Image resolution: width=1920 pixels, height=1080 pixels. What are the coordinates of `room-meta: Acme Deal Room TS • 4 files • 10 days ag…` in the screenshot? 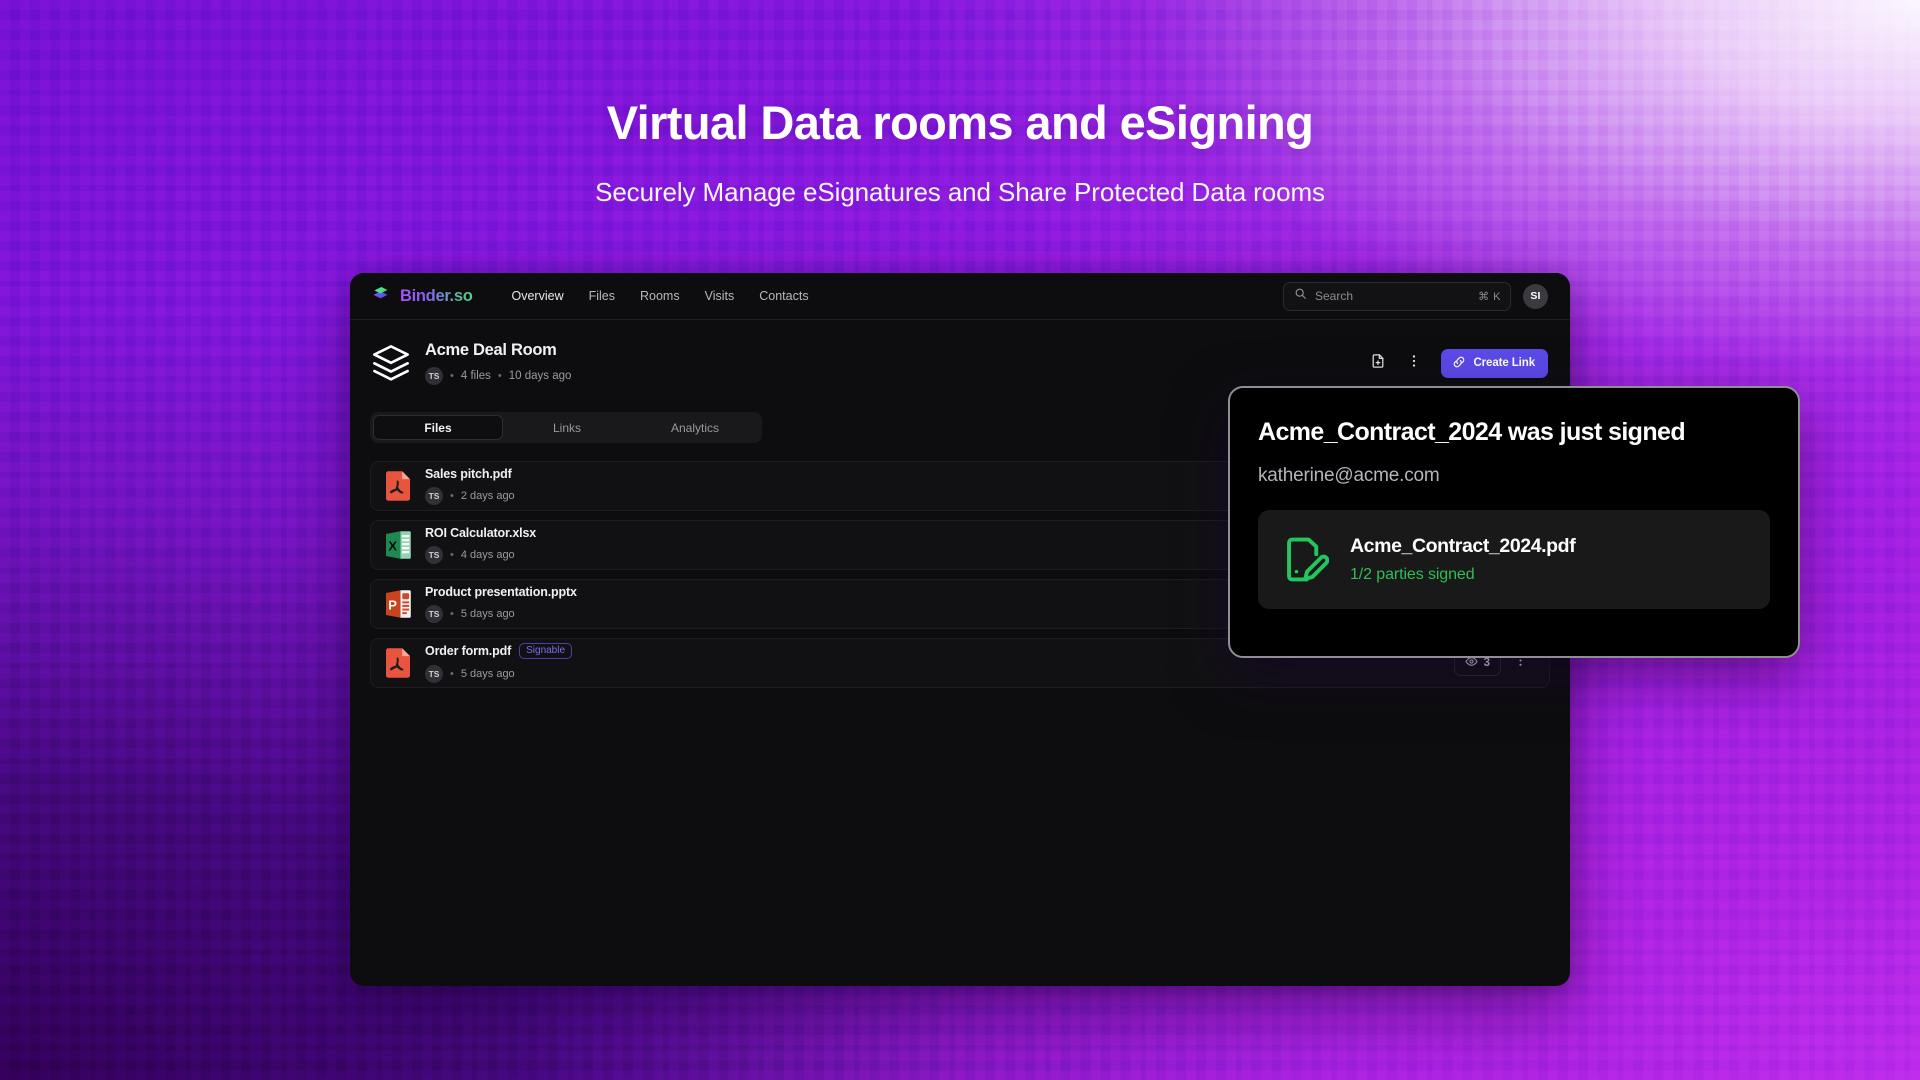 It's located at (498, 363).